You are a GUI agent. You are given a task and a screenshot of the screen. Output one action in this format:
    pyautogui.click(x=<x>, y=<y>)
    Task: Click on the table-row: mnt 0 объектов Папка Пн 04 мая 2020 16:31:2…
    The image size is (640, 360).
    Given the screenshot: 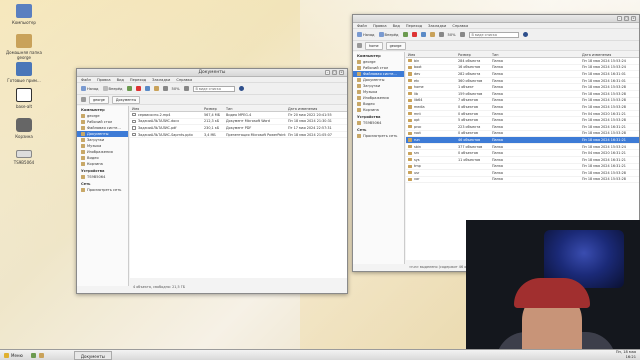 What is the action you would take?
    pyautogui.click(x=522, y=114)
    